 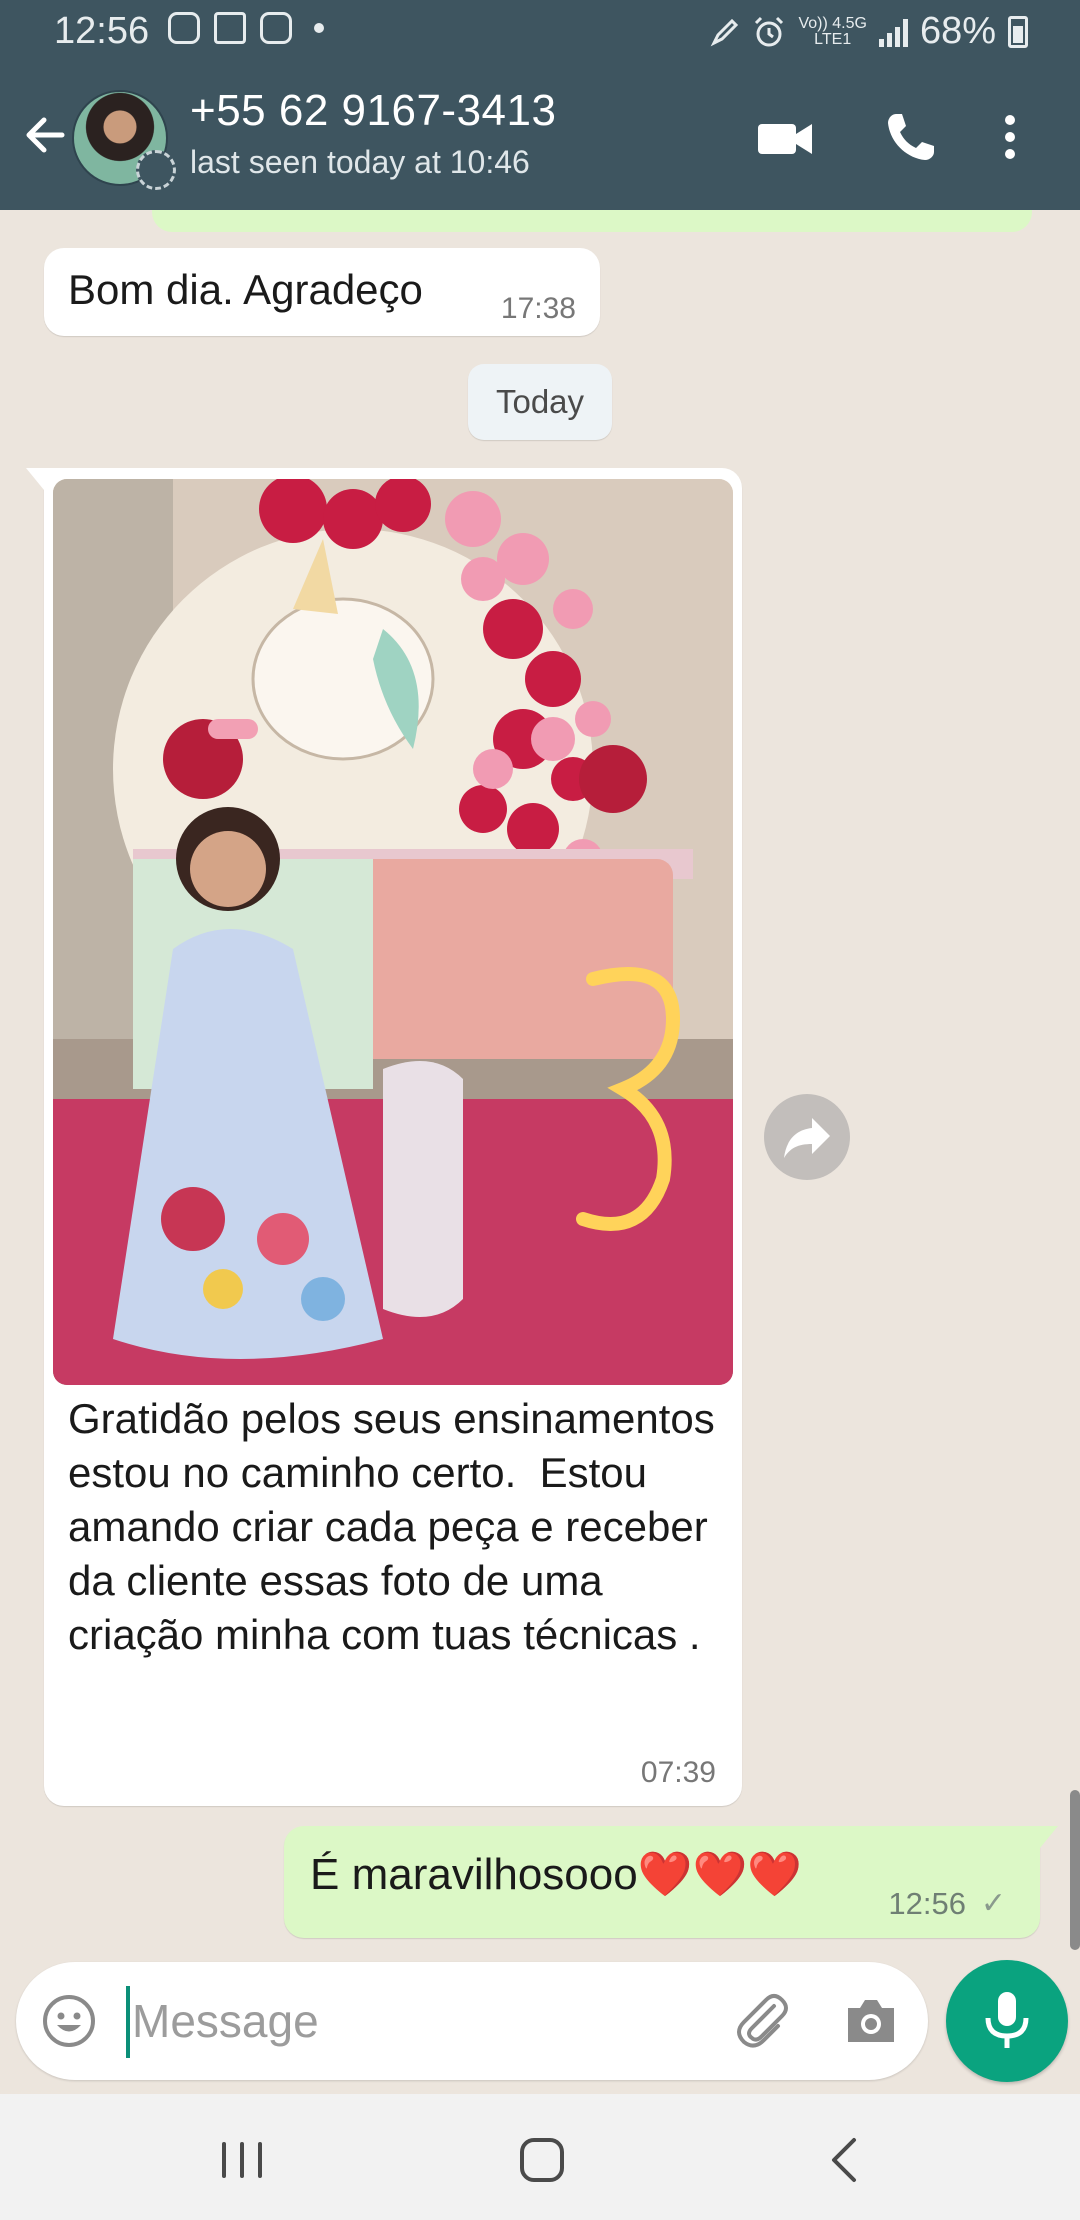 What do you see at coordinates (1018, 31) in the screenshot?
I see `battery-icon` at bounding box center [1018, 31].